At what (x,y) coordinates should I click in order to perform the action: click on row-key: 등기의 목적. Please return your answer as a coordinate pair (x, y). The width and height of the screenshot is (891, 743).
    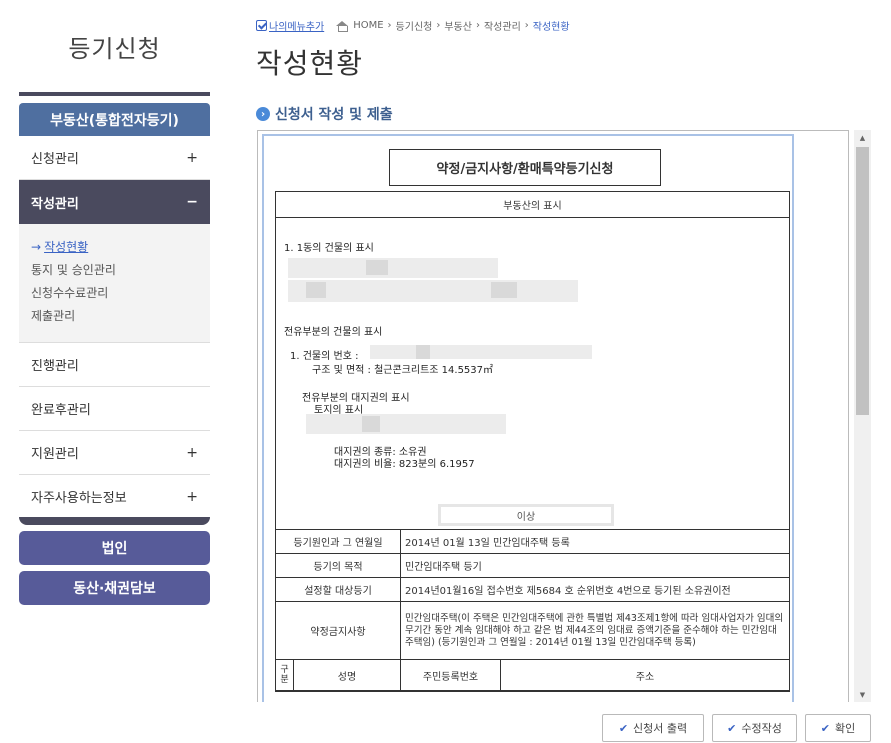
    Looking at the image, I should click on (338, 565).